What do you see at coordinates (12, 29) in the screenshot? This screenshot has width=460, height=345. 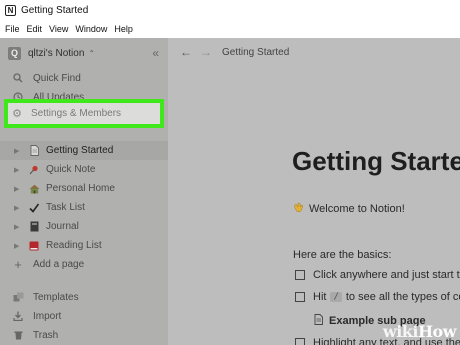 I see `menu-file: File` at bounding box center [12, 29].